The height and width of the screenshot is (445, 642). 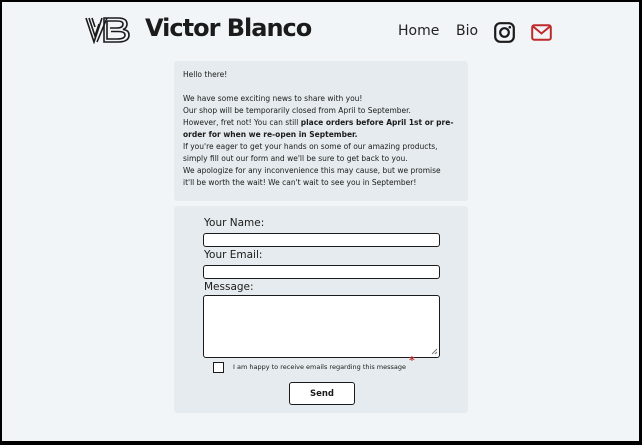 I want to click on name-input, so click(x=321, y=240).